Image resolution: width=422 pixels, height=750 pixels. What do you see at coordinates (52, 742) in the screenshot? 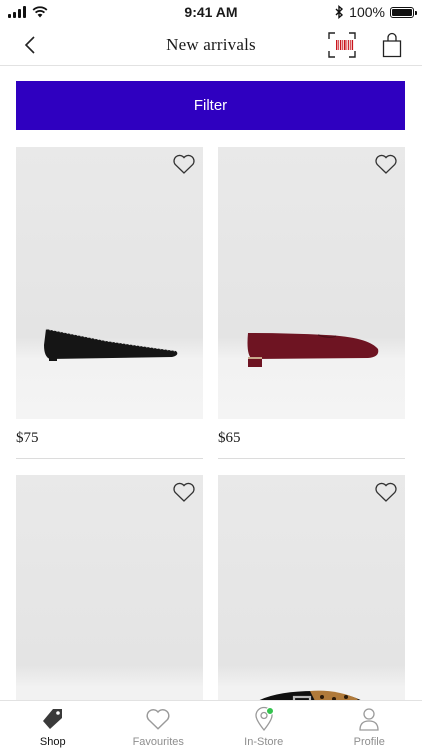
I see `tab-label: Shop` at bounding box center [52, 742].